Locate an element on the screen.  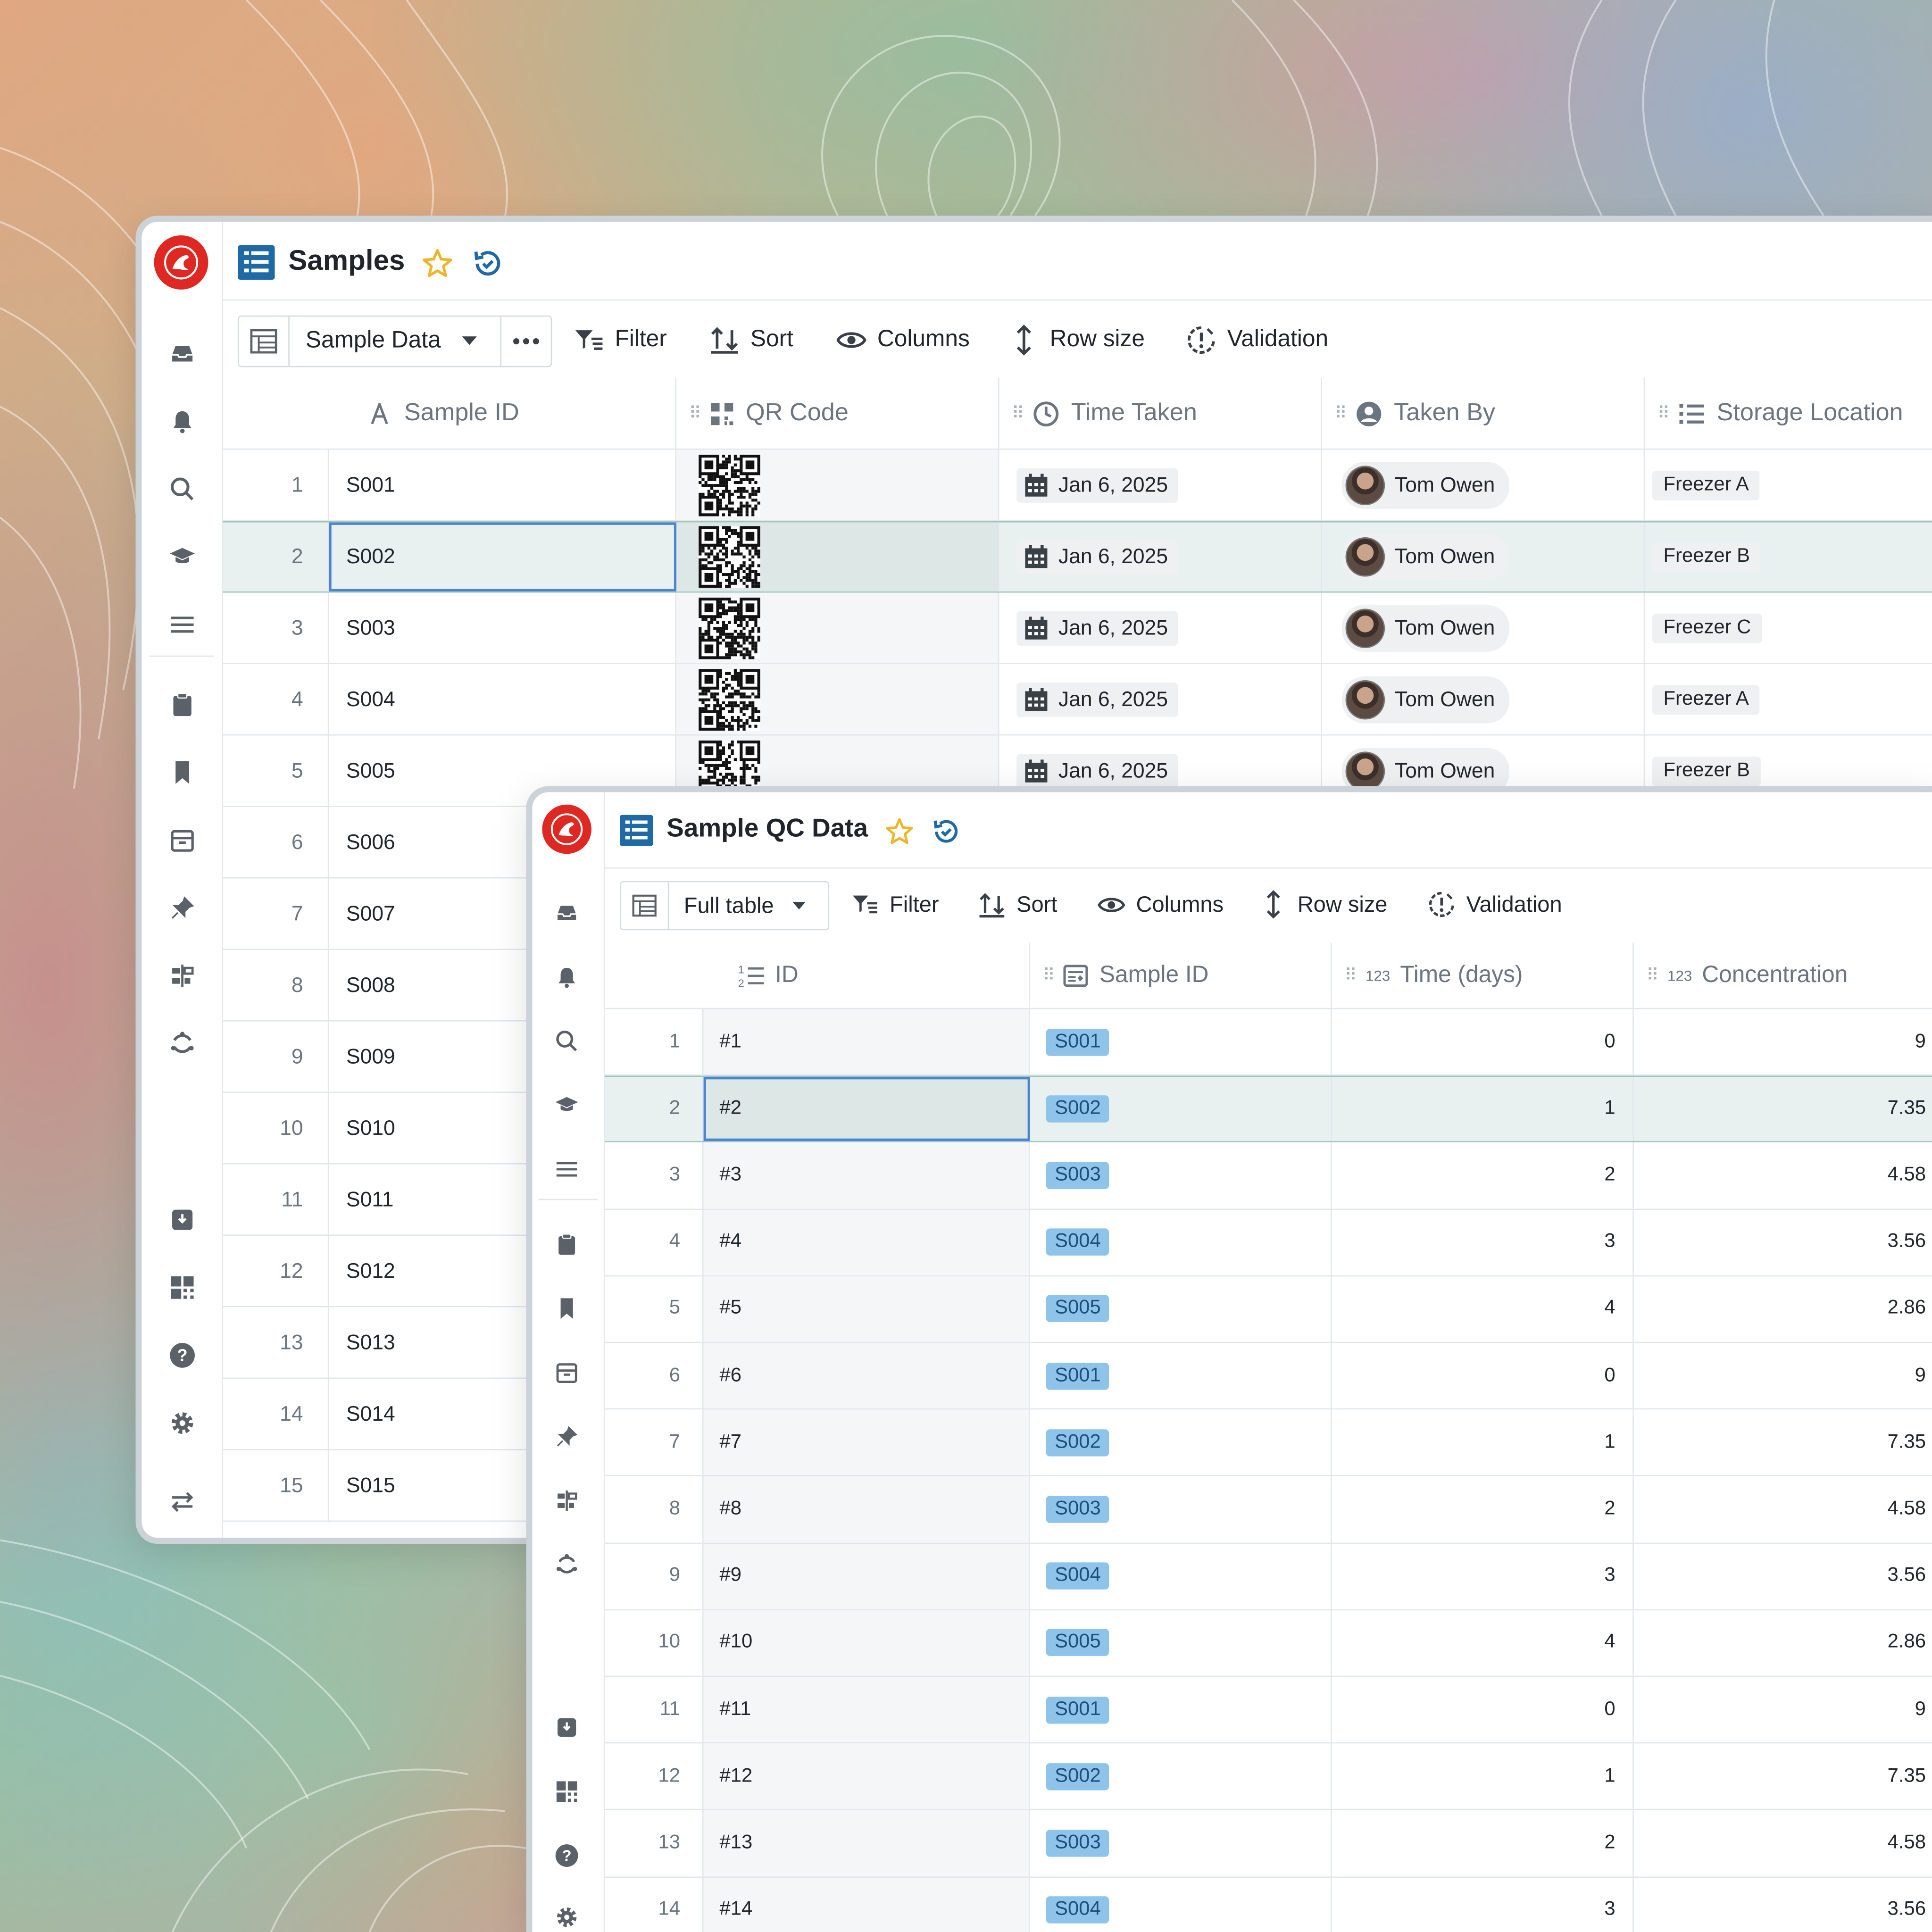
cell-sample-id: S005 is located at coordinates (1181, 1643).